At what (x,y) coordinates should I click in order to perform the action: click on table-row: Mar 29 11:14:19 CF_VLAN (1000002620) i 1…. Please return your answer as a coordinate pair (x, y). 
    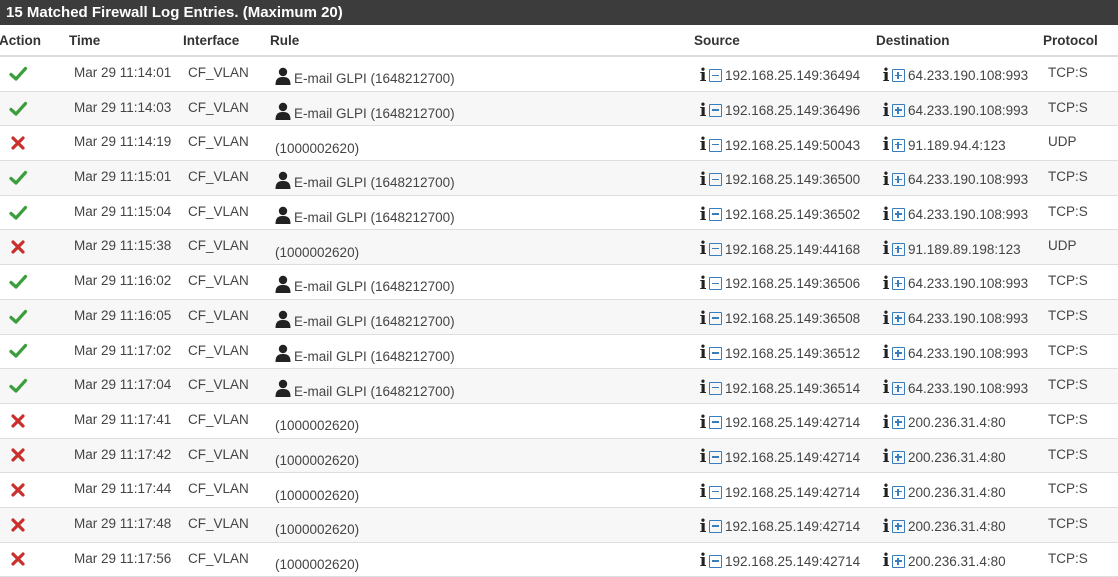
    Looking at the image, I should click on (559, 144).